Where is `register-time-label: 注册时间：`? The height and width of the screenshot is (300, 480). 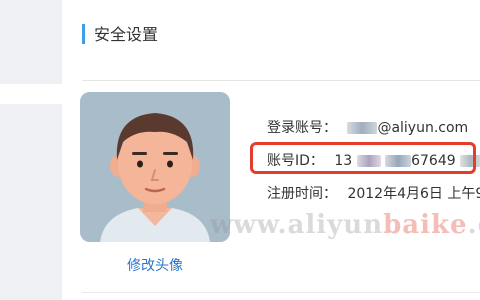 register-time-label: 注册时间： is located at coordinates (302, 194).